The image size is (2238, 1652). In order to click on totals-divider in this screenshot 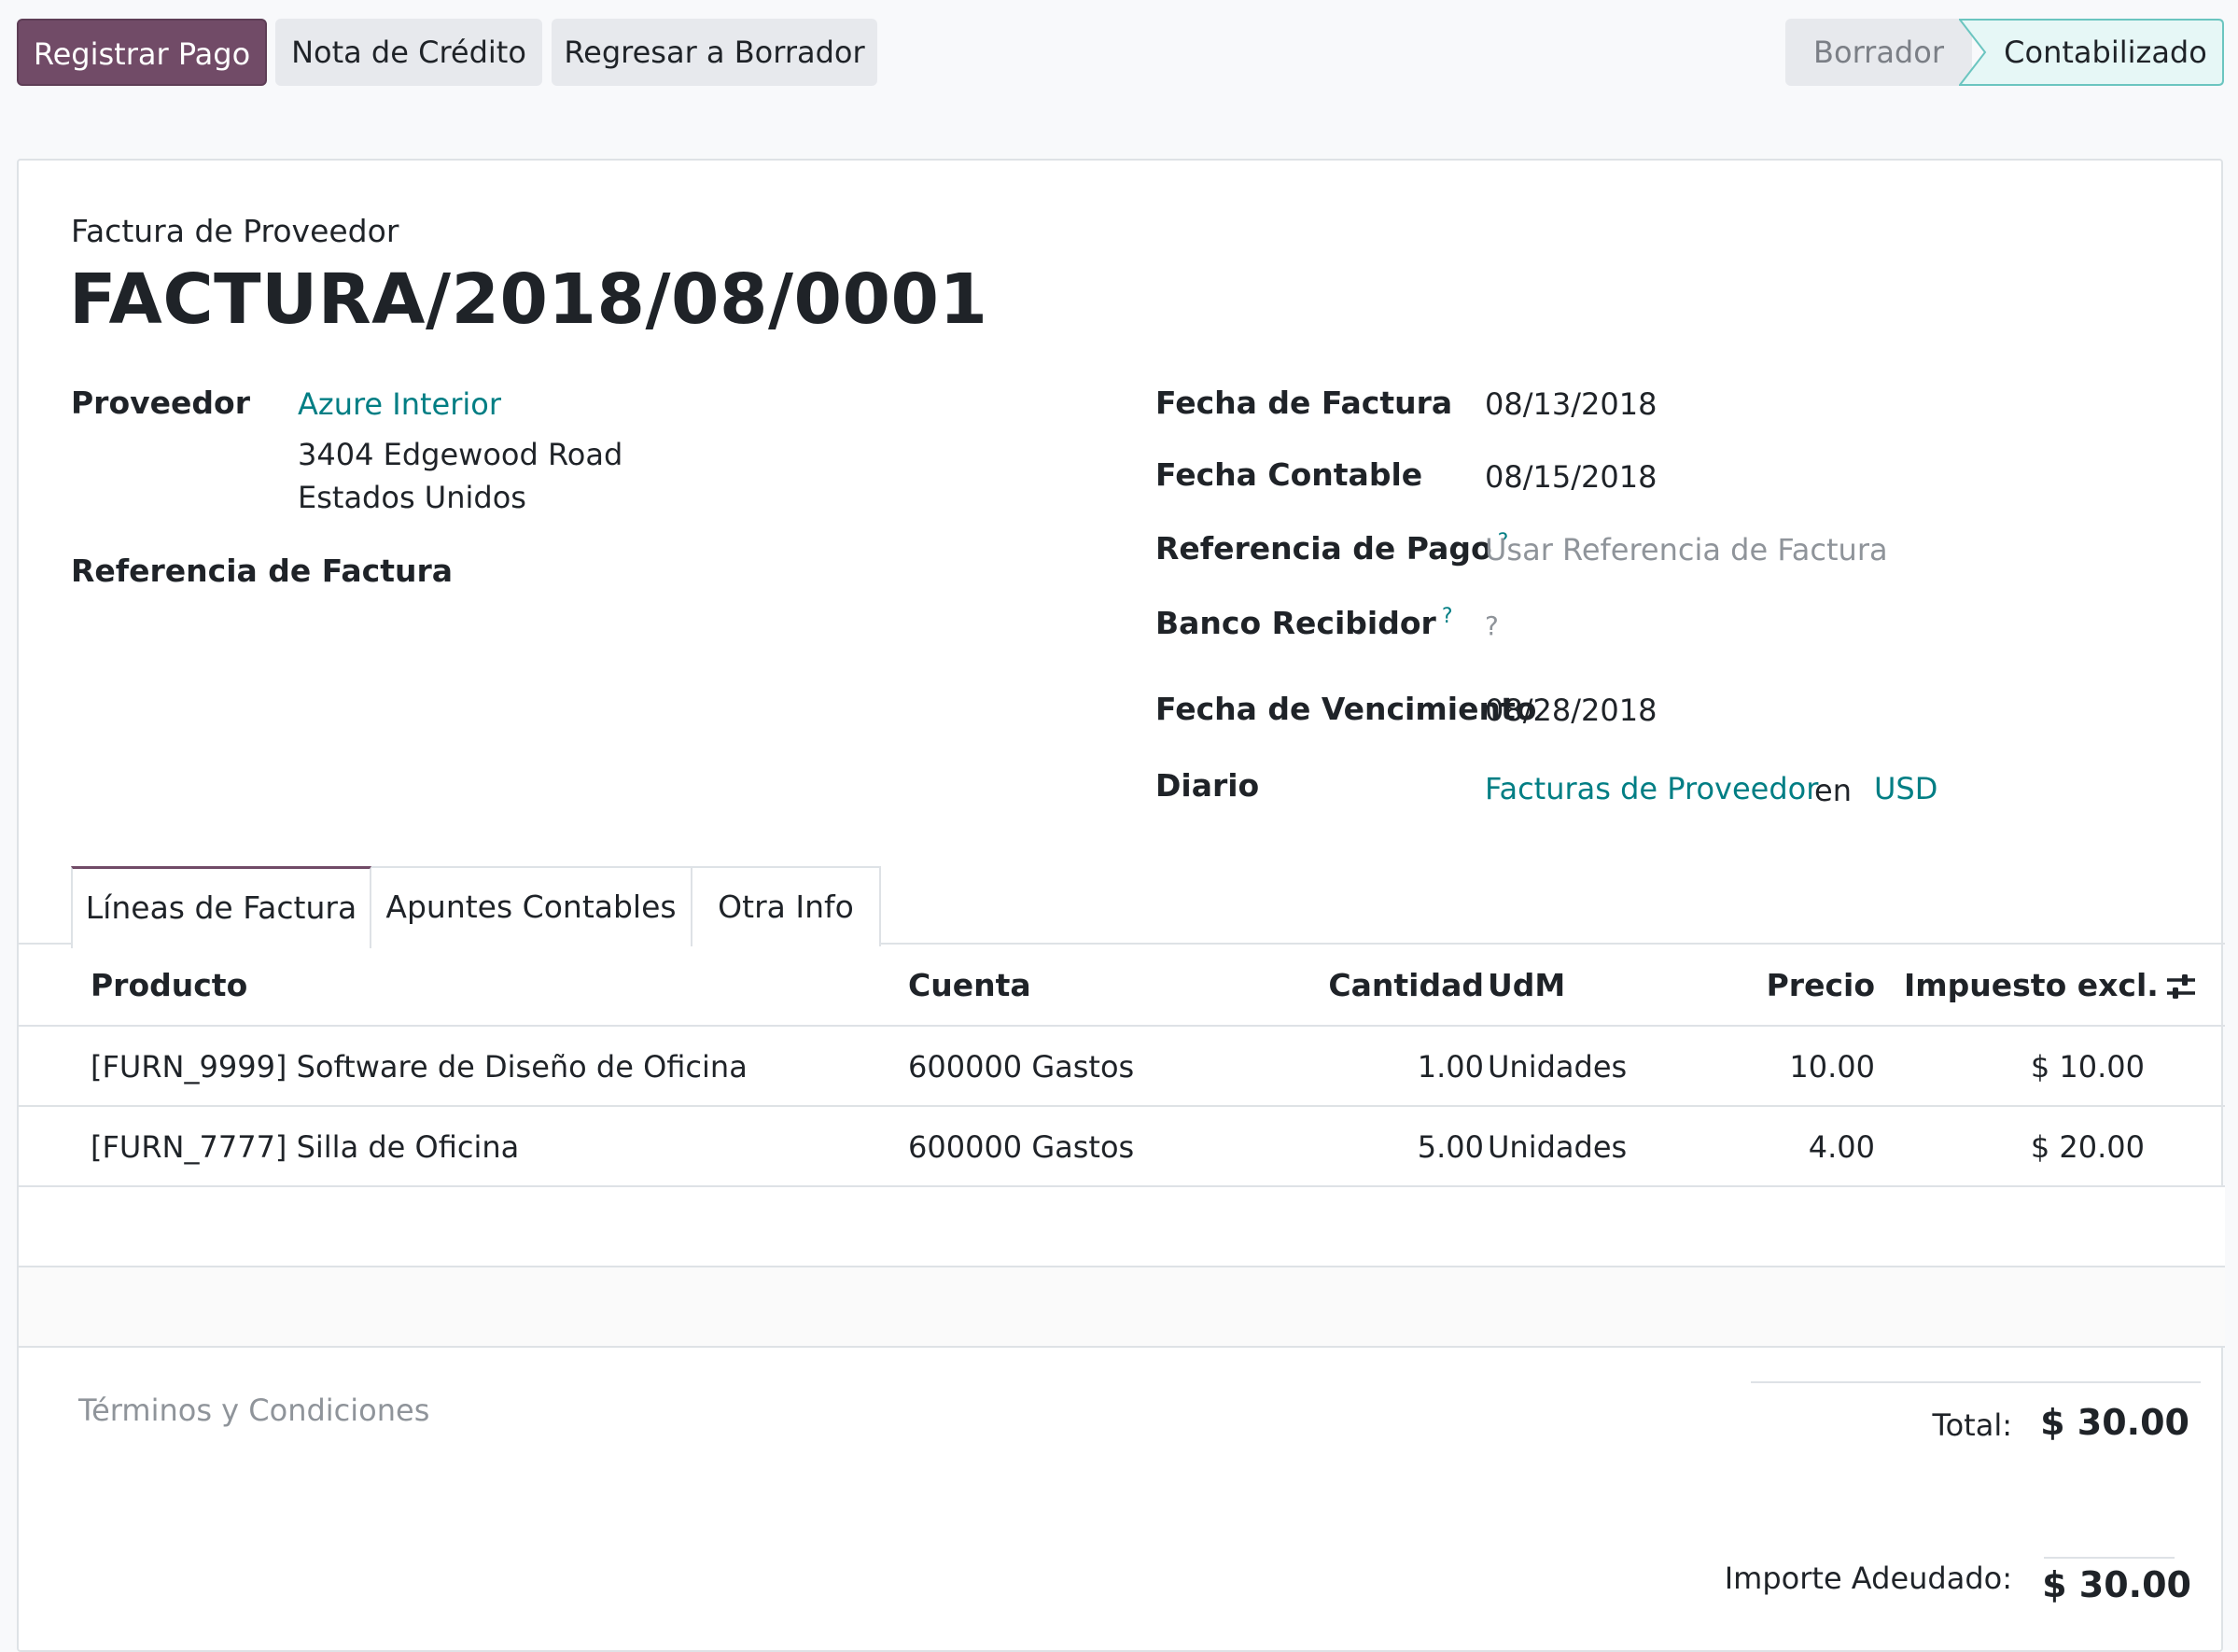, I will do `click(1976, 1382)`.